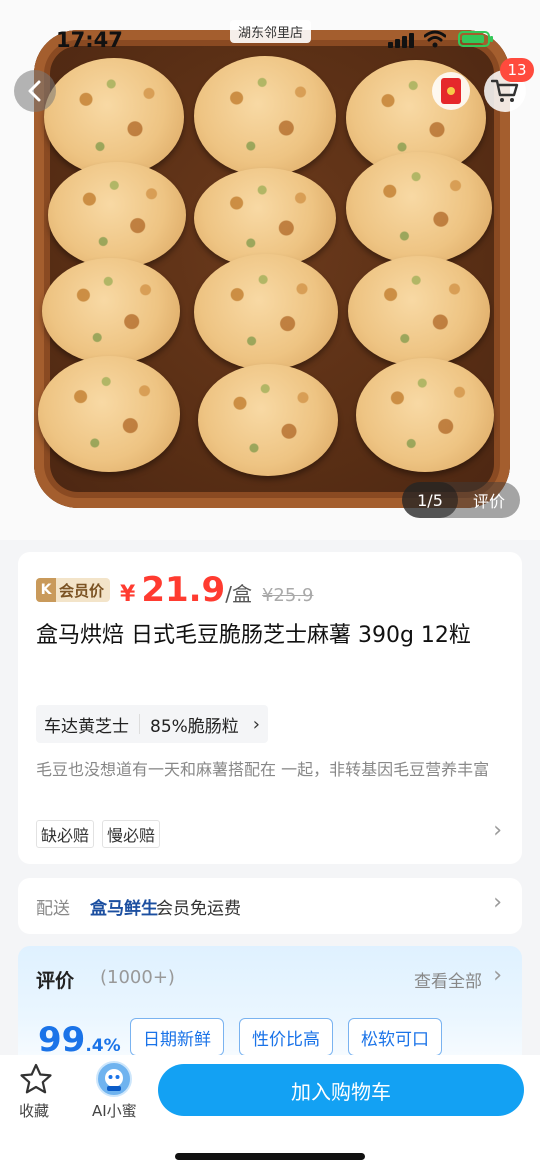  I want to click on reviews-title: 评价, so click(55, 981).